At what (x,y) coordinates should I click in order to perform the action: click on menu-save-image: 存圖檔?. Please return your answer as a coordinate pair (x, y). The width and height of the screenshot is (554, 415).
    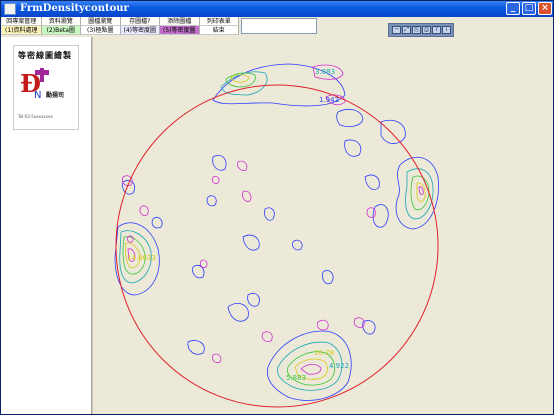
    Looking at the image, I should click on (140, 21).